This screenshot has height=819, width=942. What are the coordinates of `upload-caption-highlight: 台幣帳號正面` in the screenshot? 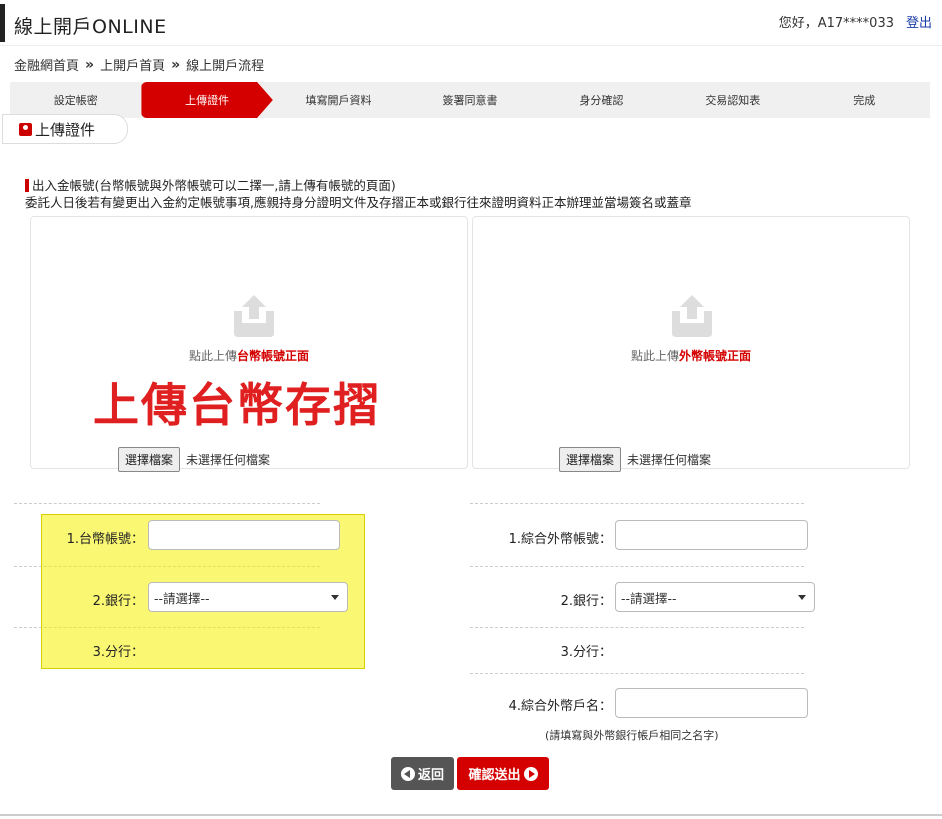 It's located at (273, 356).